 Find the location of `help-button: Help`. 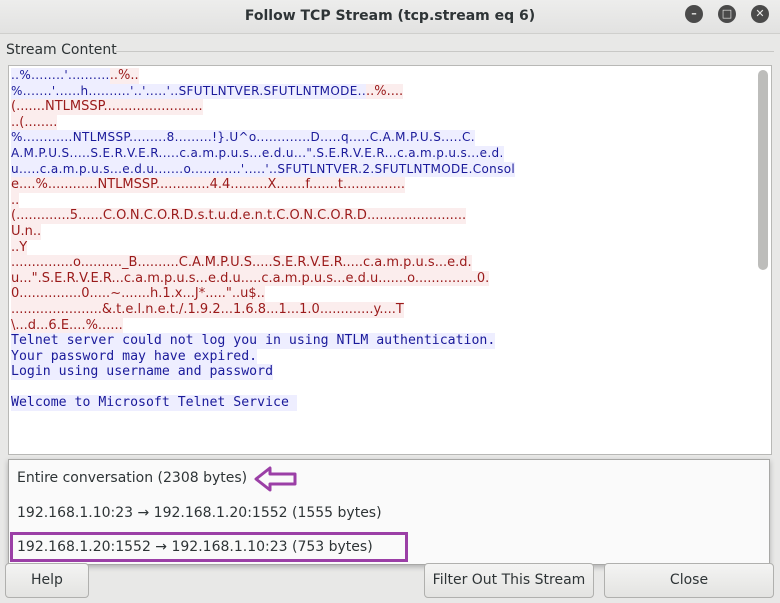

help-button: Help is located at coordinates (47, 580).